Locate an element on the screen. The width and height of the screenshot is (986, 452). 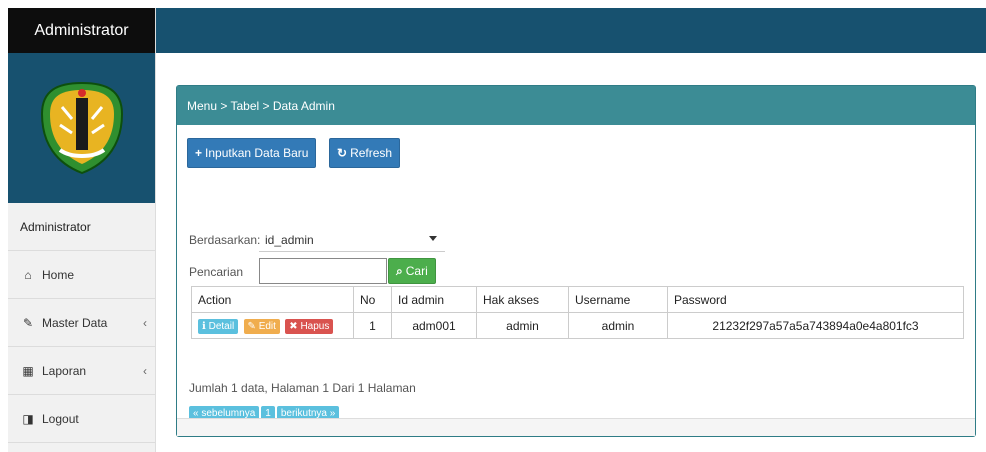
sidebar-title: Administrator is located at coordinates (81, 30).